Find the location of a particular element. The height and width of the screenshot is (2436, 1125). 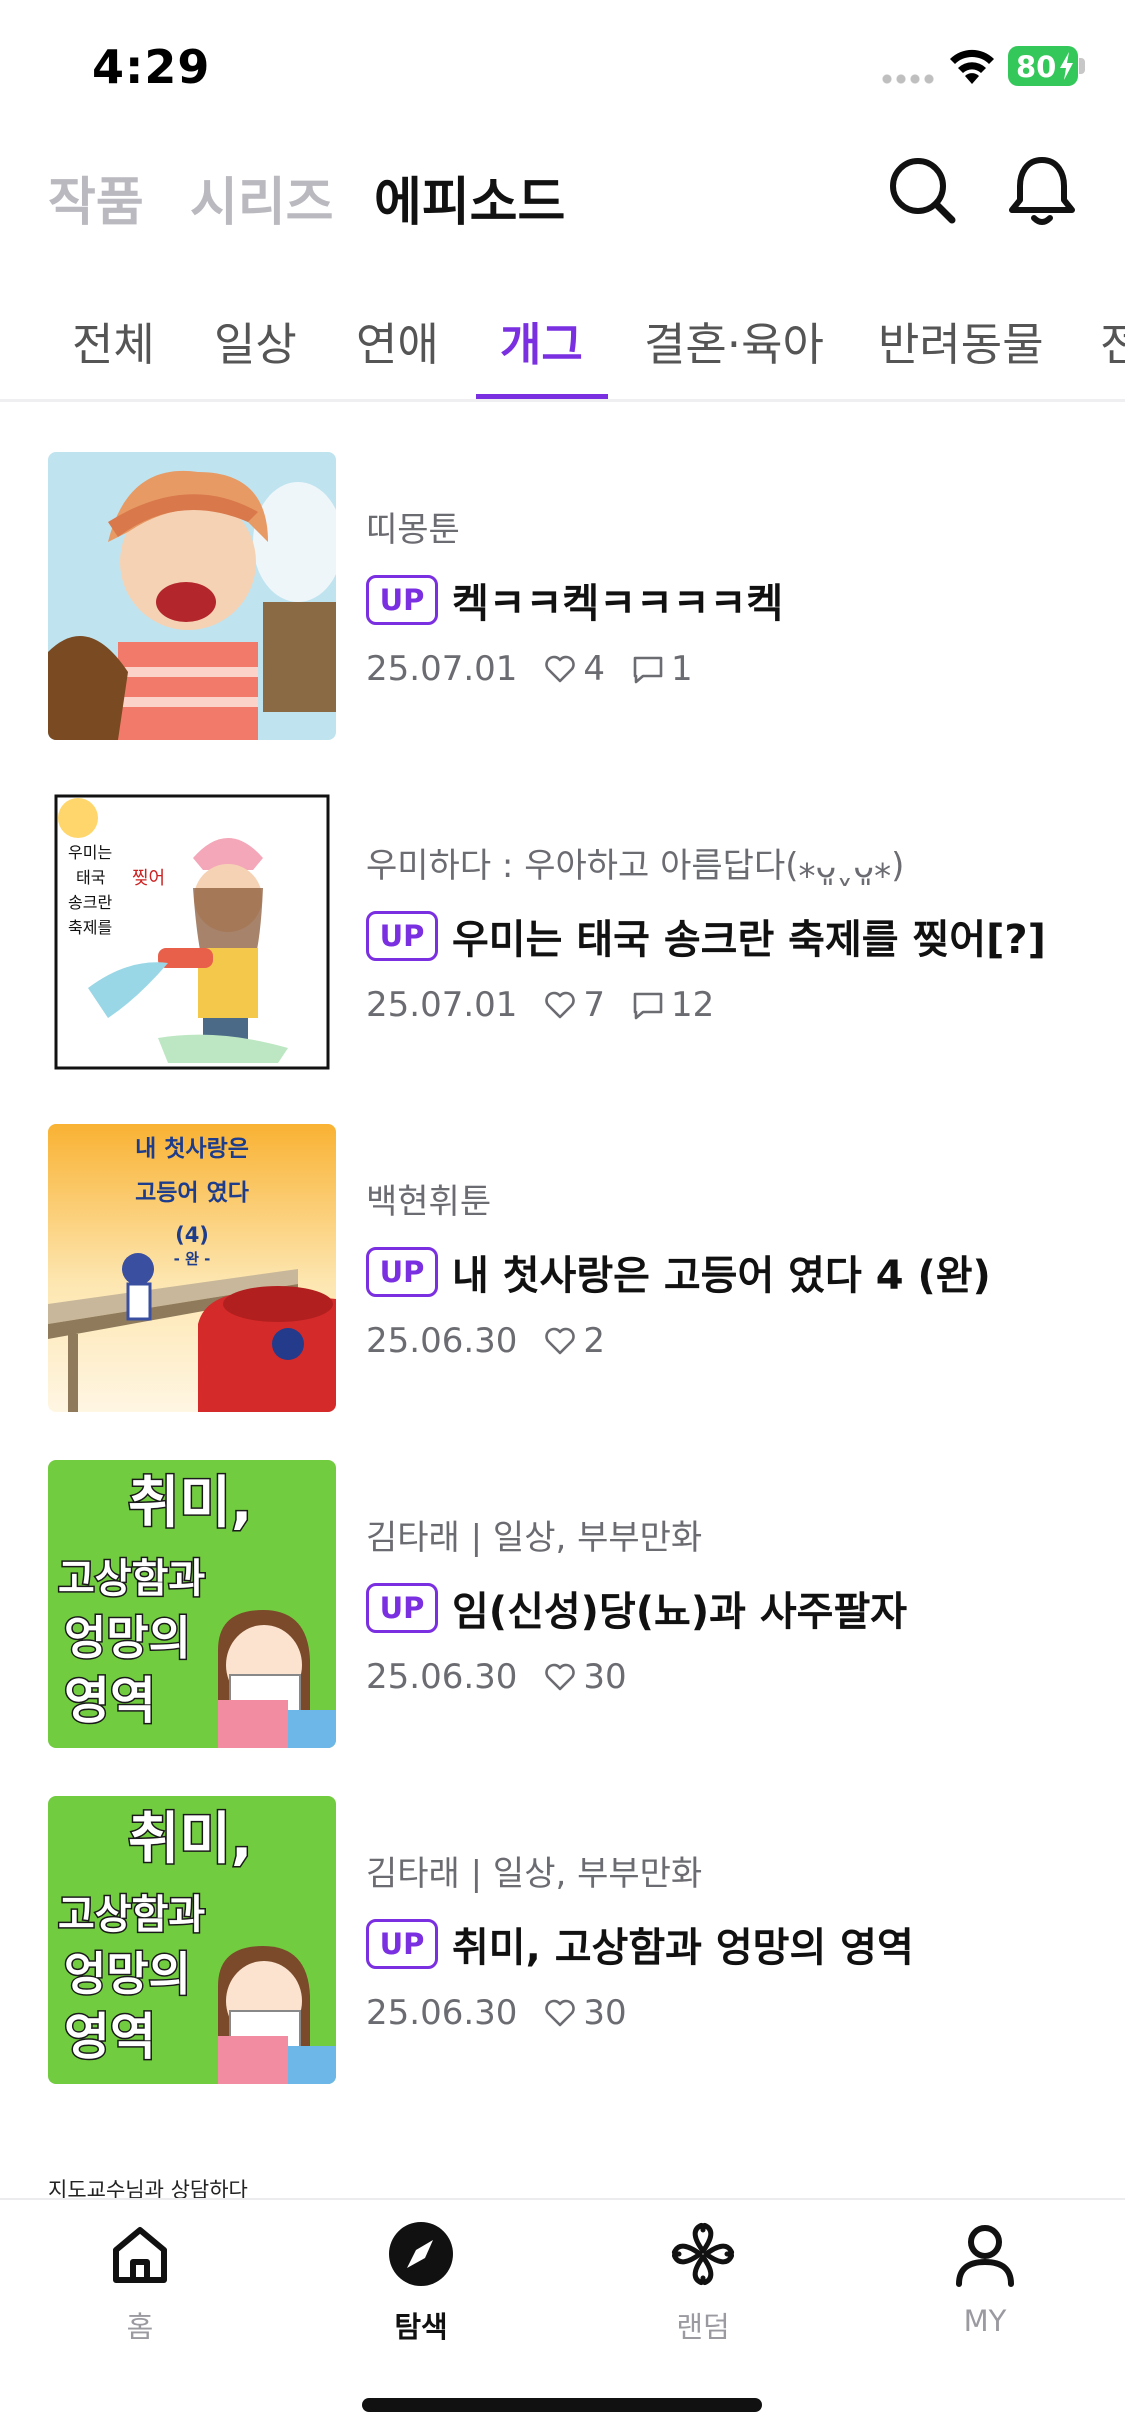

battery-level: 80 is located at coordinates (1036, 67).